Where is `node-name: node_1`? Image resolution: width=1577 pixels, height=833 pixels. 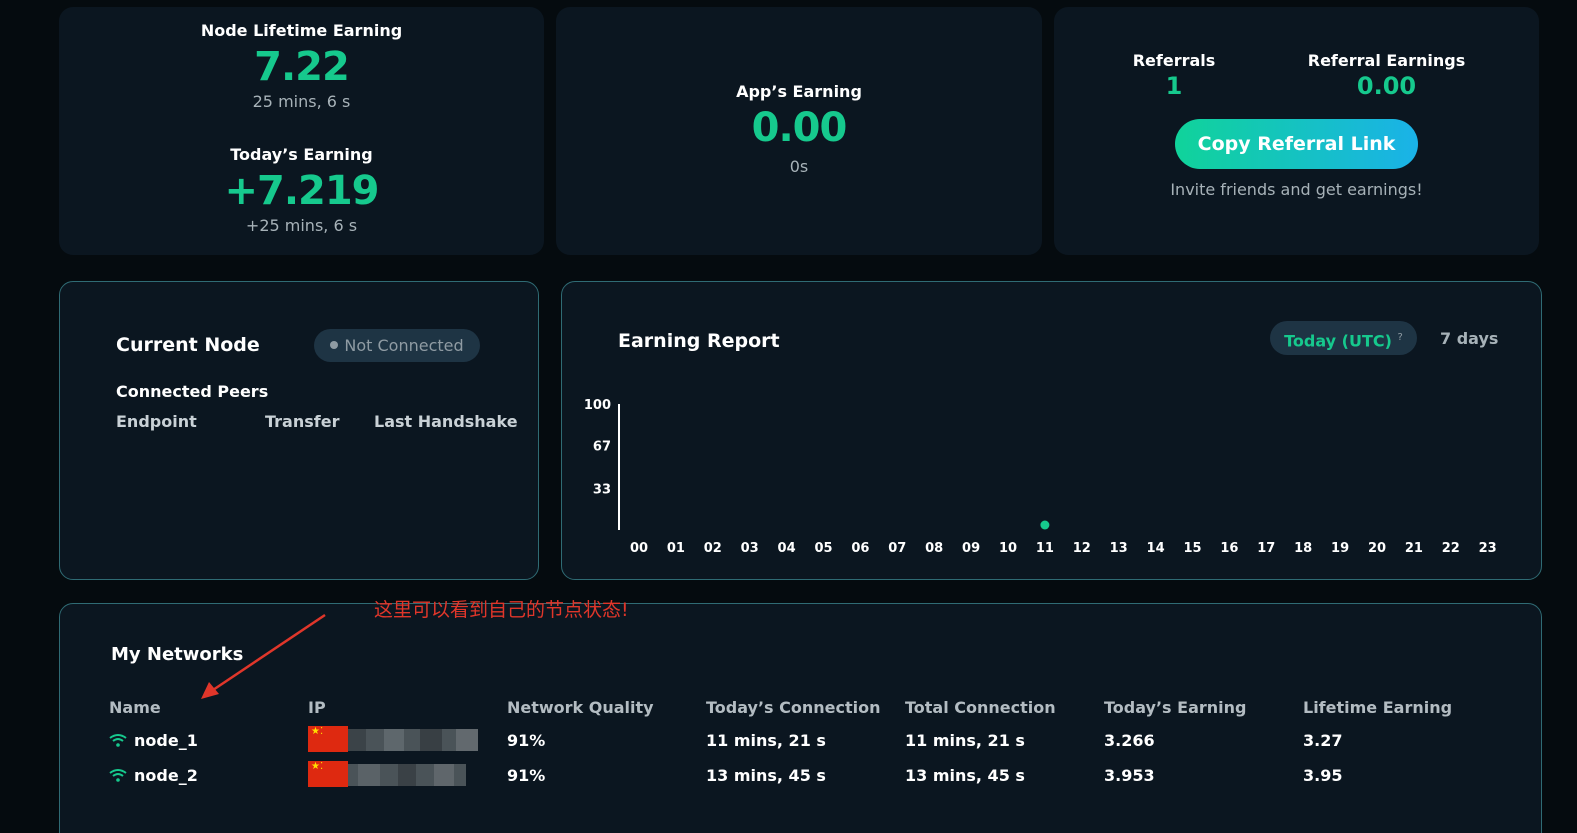 node-name: node_1 is located at coordinates (166, 740).